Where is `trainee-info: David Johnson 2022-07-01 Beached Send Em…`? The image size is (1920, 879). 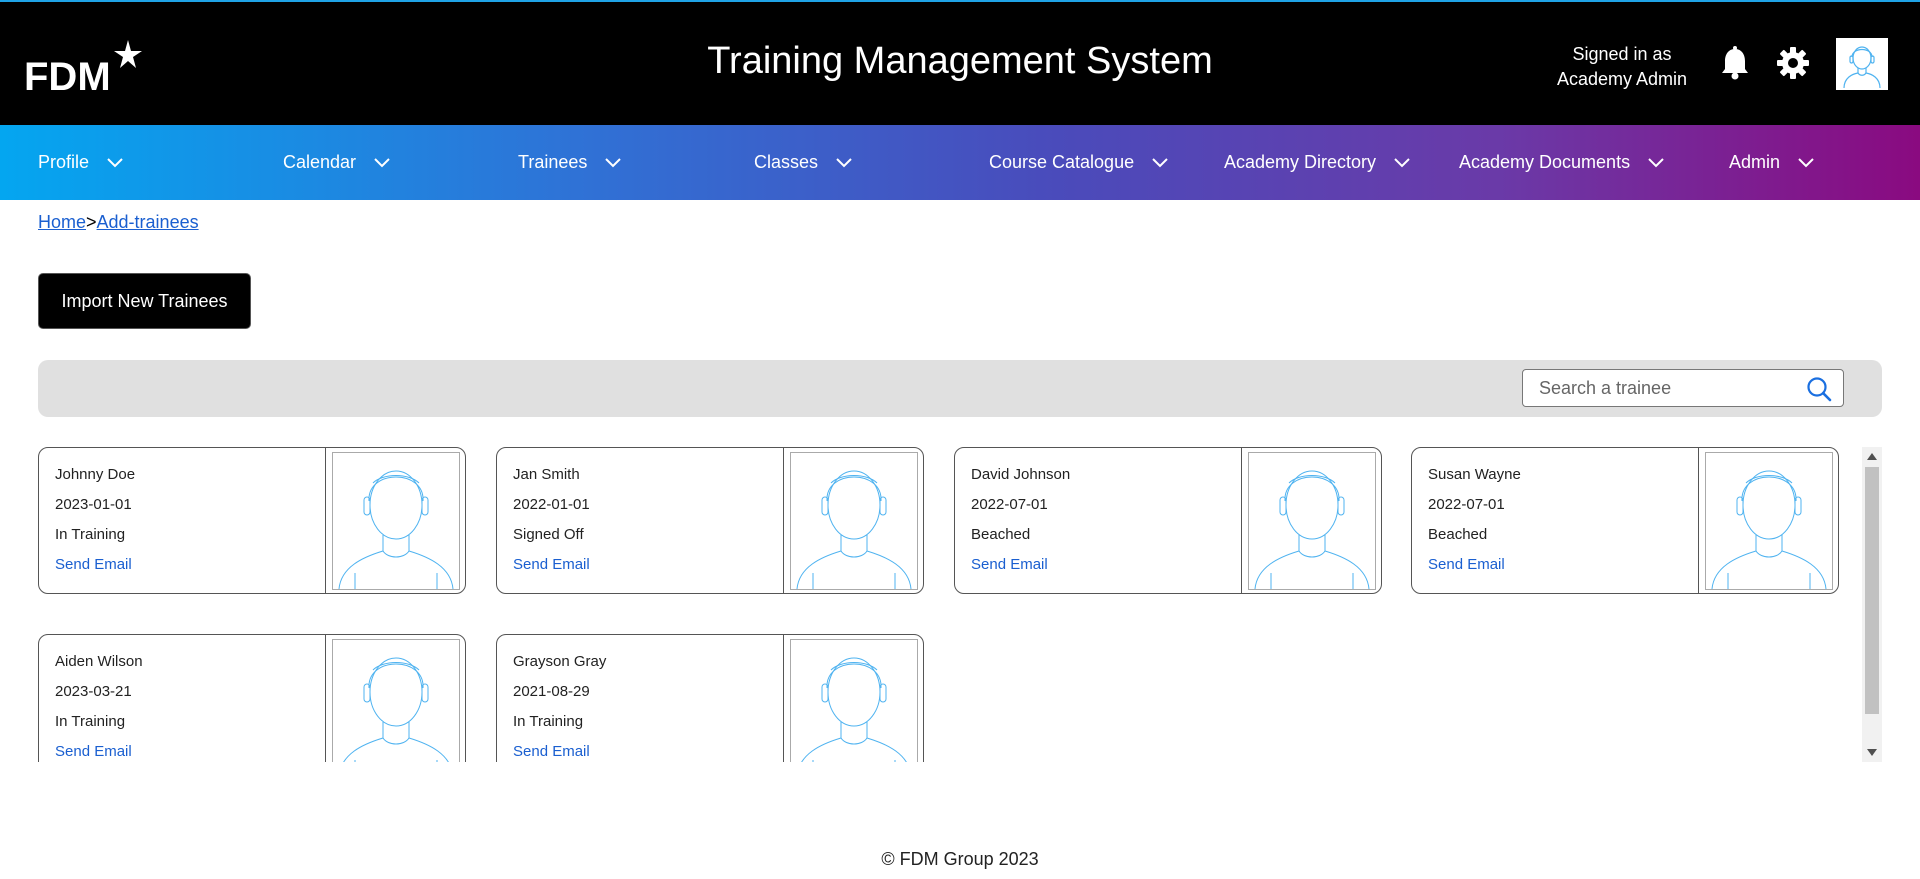 trainee-info: David Johnson 2022-07-01 Beached Send Em… is located at coordinates (1020, 520).